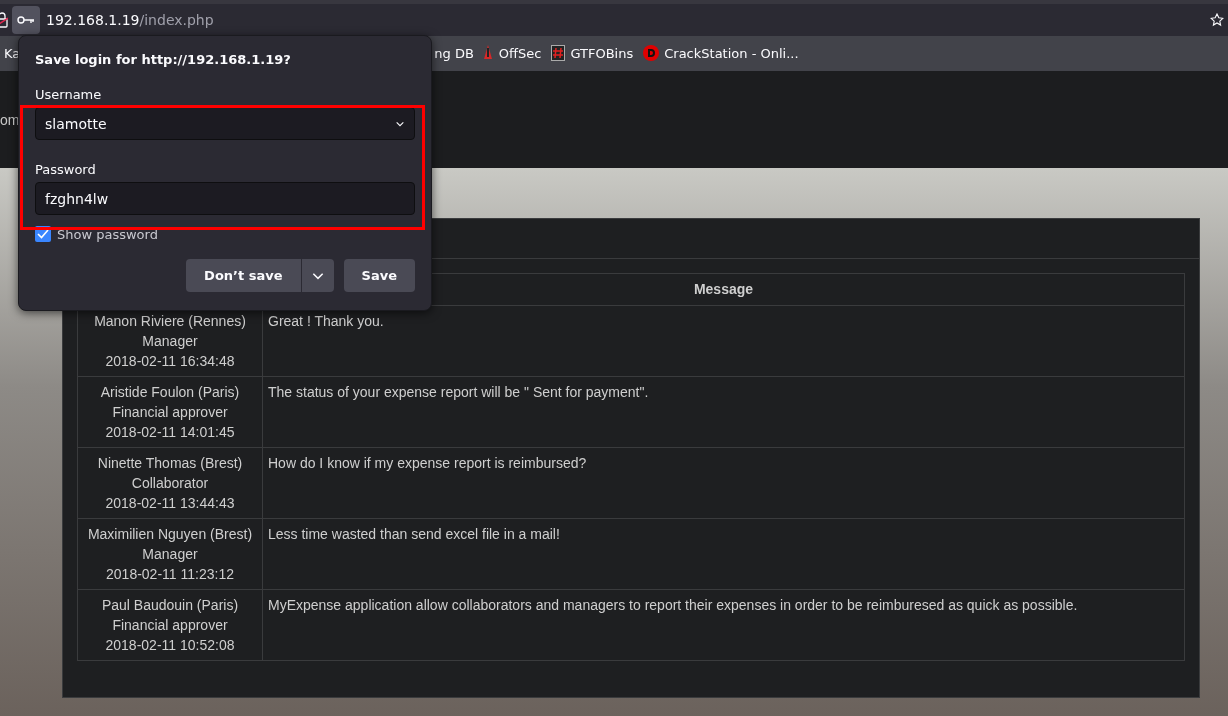 The height and width of the screenshot is (716, 1228). I want to click on checkbox-label: Show password, so click(107, 234).